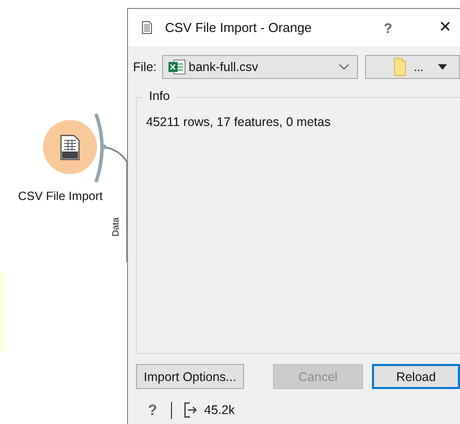 This screenshot has width=460, height=424. What do you see at coordinates (400, 67) in the screenshot?
I see `folder-icon` at bounding box center [400, 67].